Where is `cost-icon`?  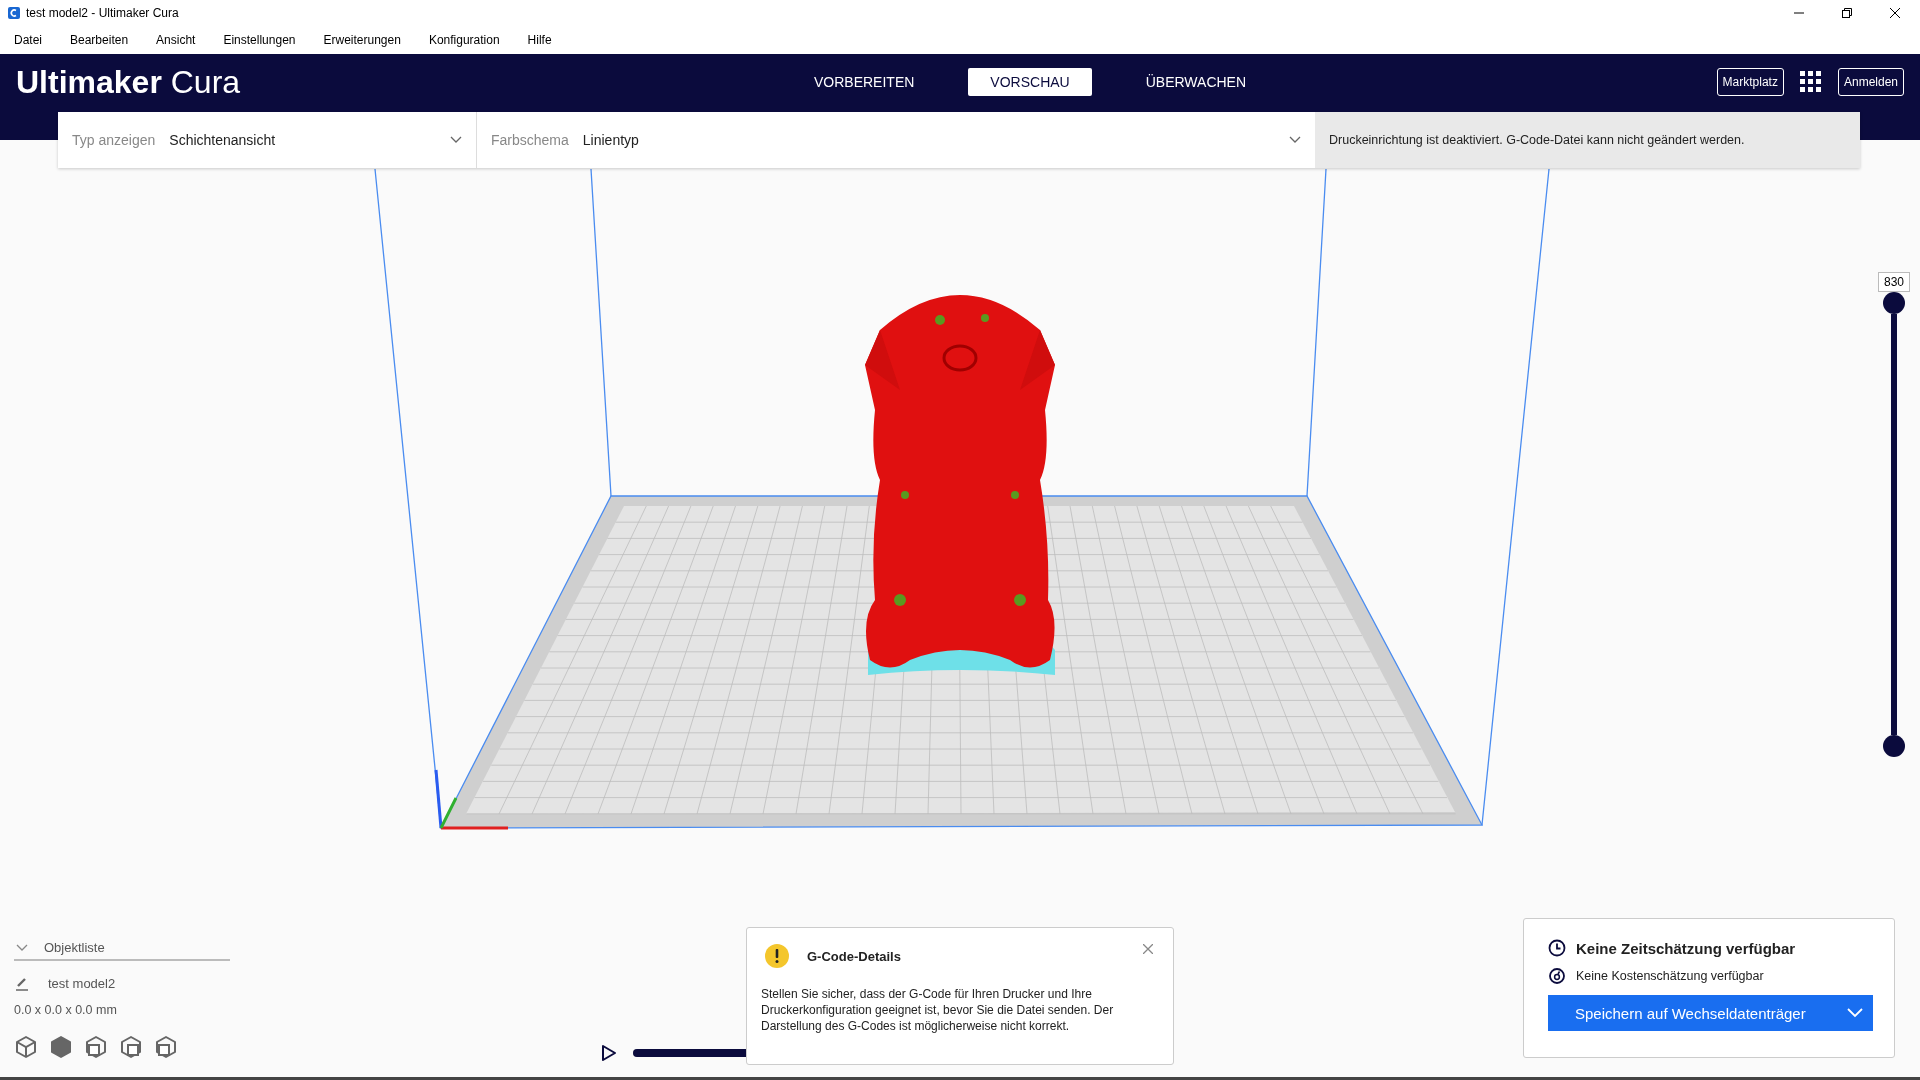 cost-icon is located at coordinates (1557, 976).